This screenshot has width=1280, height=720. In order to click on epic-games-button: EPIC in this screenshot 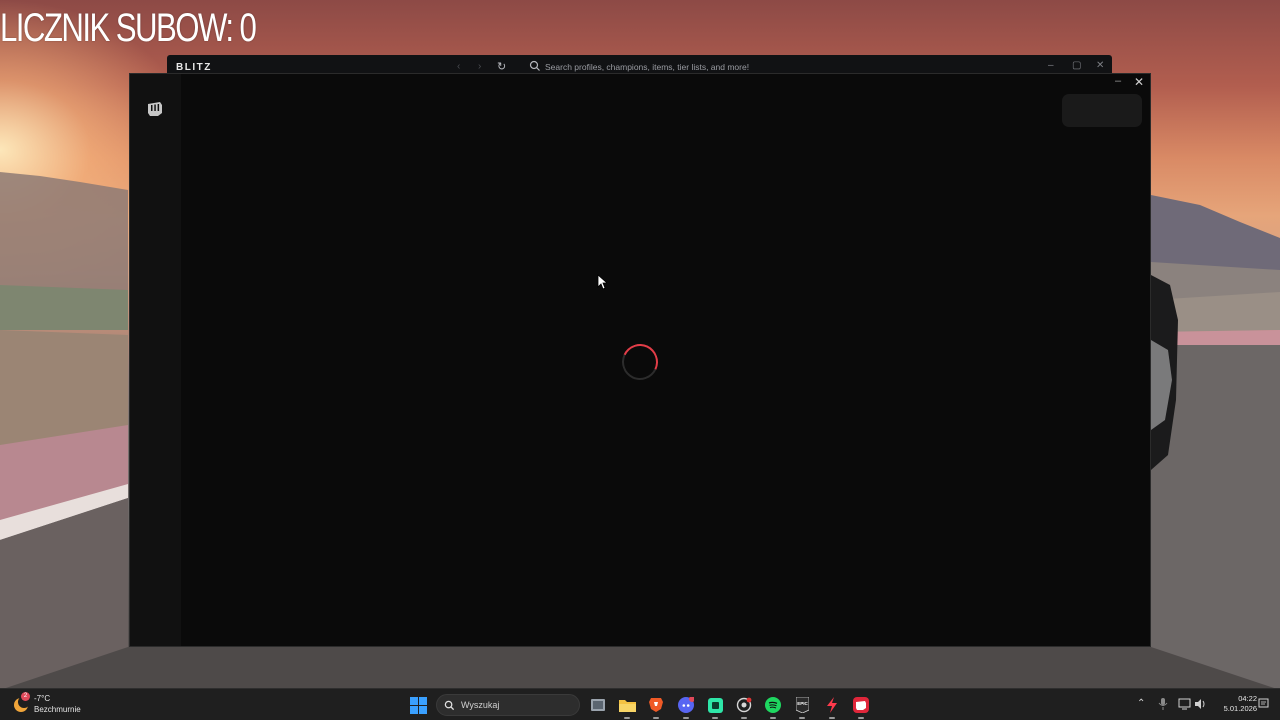, I will do `click(802, 706)`.